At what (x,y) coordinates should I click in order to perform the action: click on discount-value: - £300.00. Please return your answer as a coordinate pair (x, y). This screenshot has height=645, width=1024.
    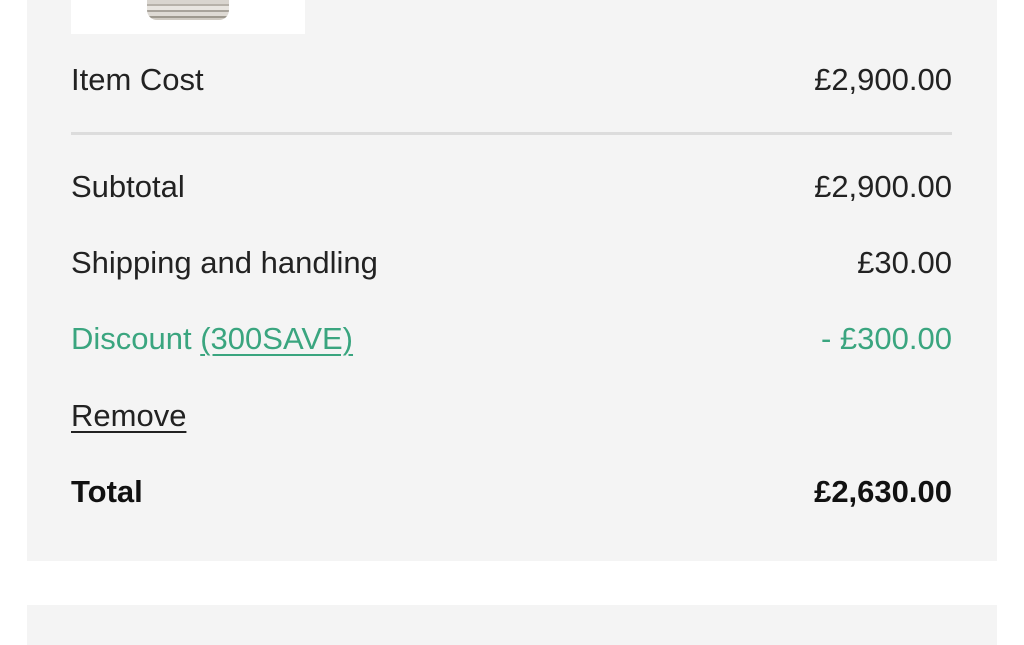
    Looking at the image, I should click on (886, 338).